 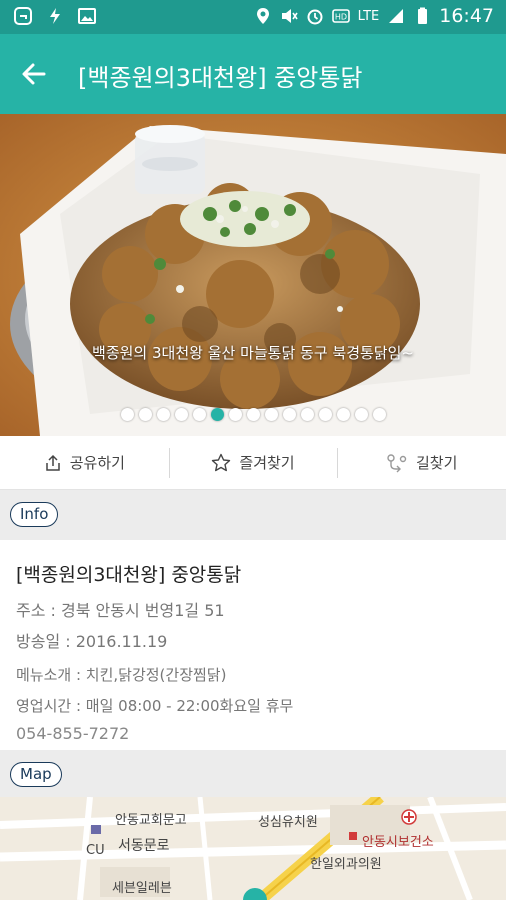 I want to click on hours-text: 영업시간 : 매일 08:00 - 22:00화요일 휴무, so click(x=155, y=706).